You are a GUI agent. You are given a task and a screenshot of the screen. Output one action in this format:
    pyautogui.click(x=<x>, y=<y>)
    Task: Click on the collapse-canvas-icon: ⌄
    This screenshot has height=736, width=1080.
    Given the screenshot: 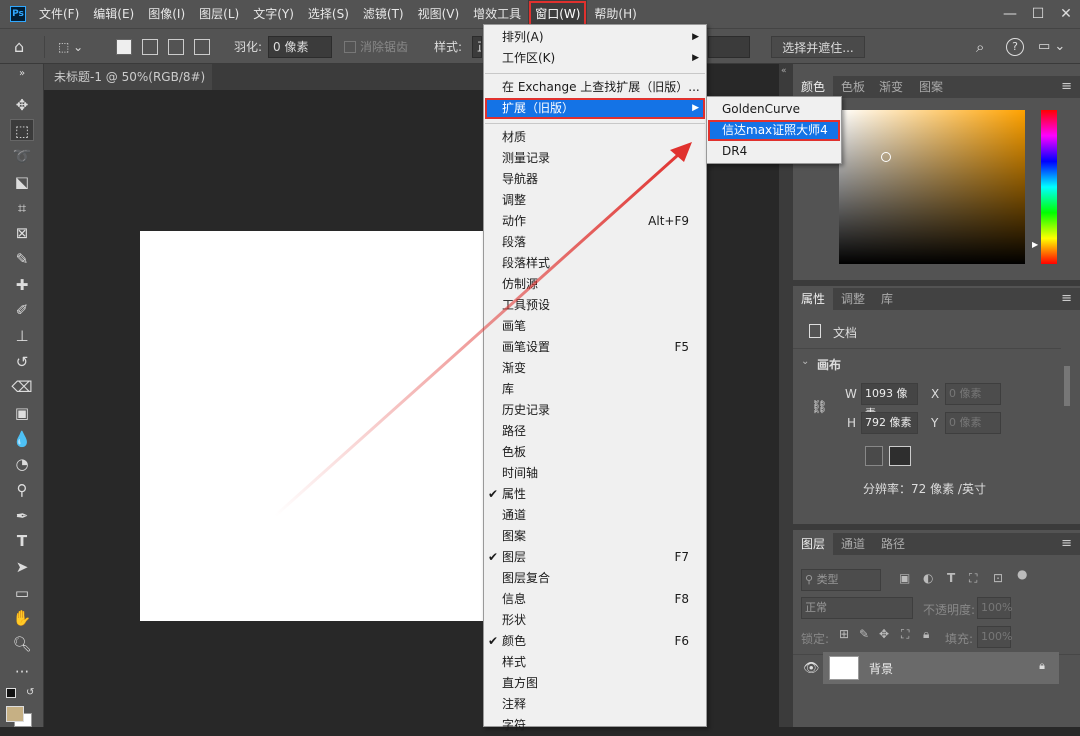 What is the action you would take?
    pyautogui.click(x=805, y=361)
    